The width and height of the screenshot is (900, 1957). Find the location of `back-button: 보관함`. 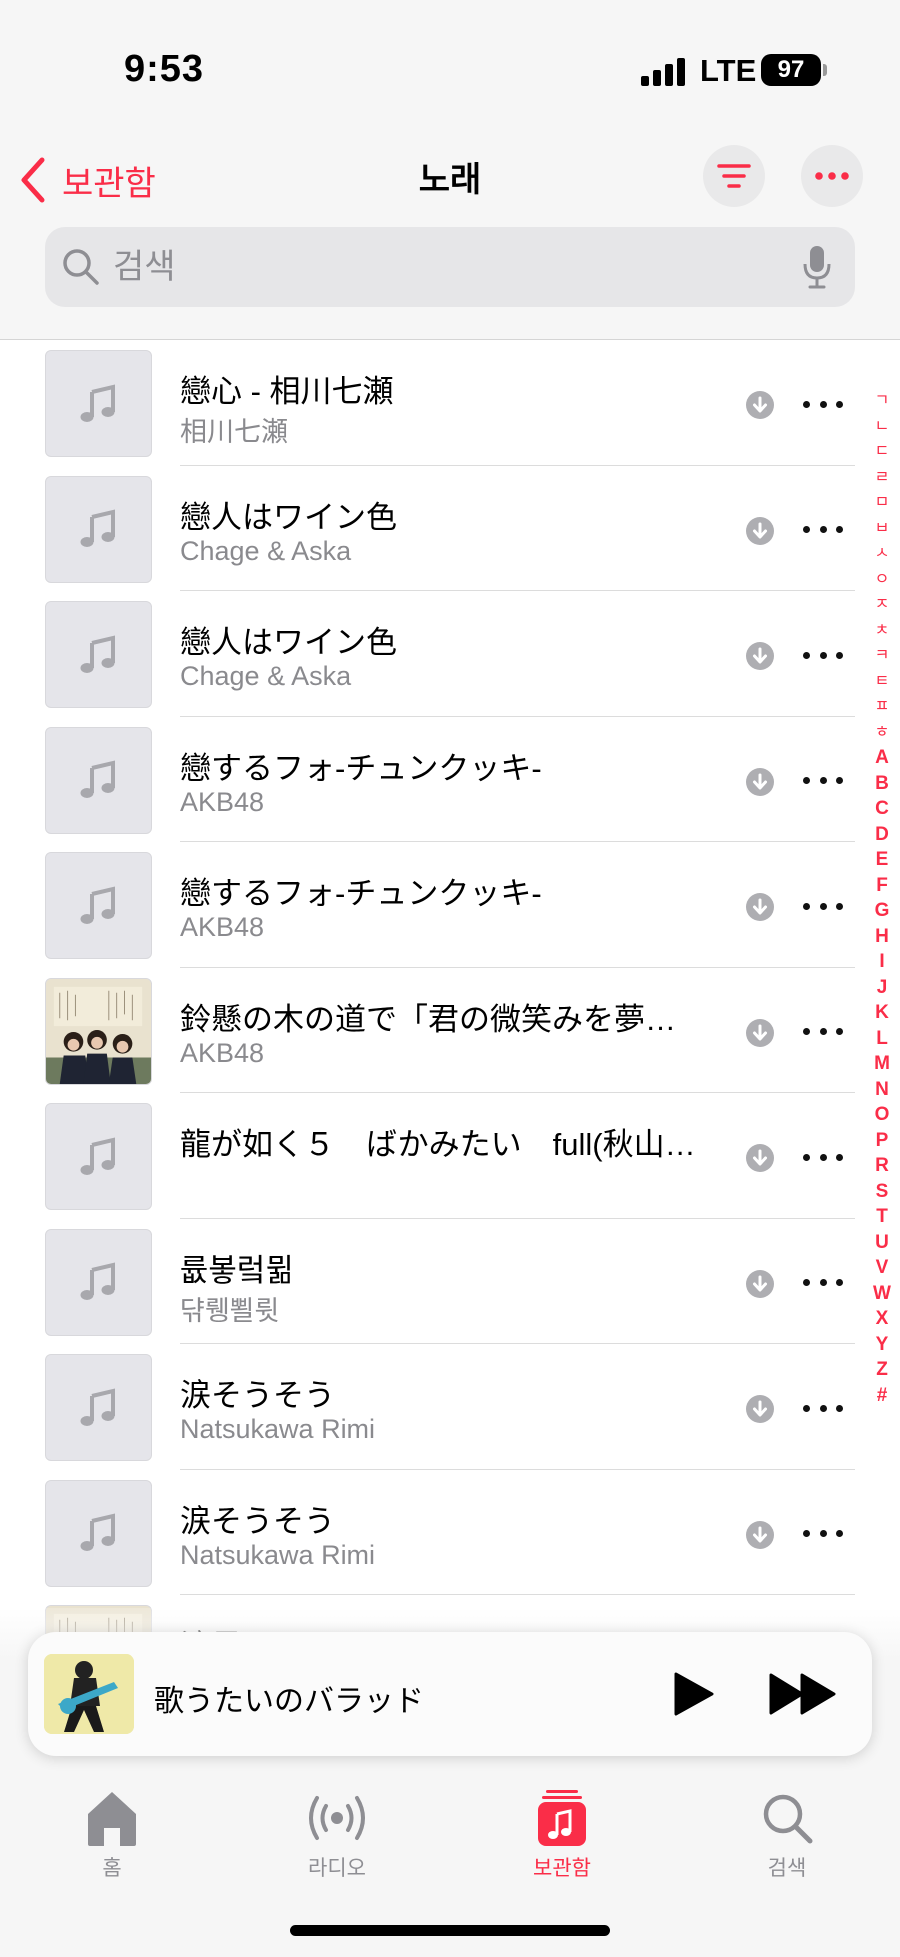

back-button: 보관함 is located at coordinates (86, 180).